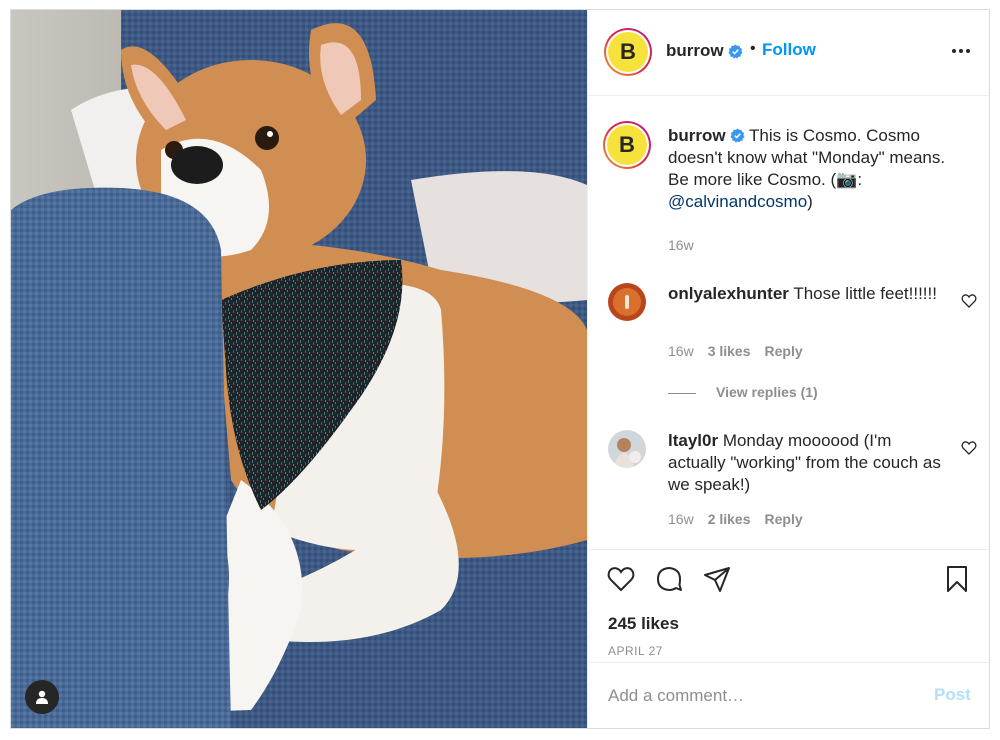 The image size is (1000, 740). What do you see at coordinates (682, 393) in the screenshot?
I see `replies-line` at bounding box center [682, 393].